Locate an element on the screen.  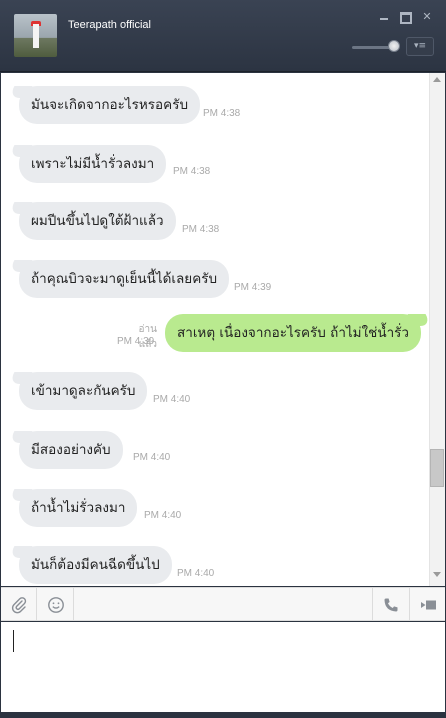
menu-dropdown-icon: ▾≡ is located at coordinates (420, 46).